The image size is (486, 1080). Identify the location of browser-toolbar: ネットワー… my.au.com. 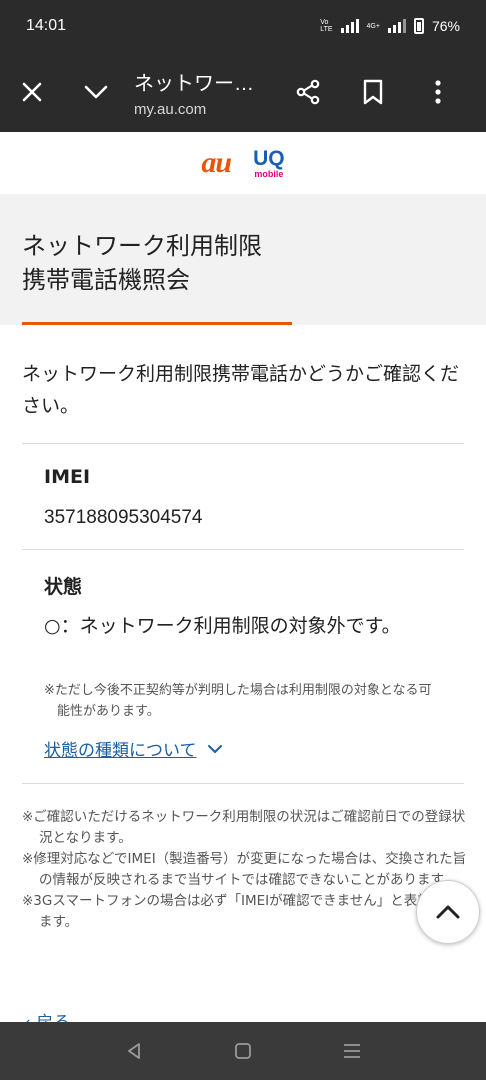
(243, 92).